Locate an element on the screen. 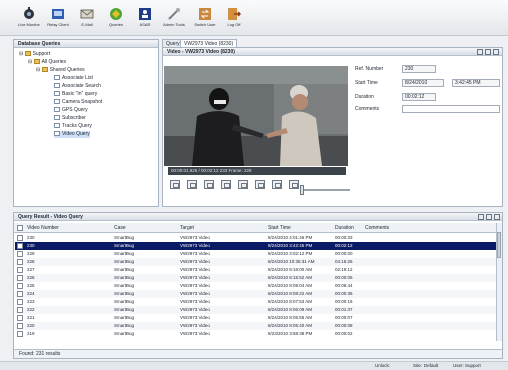  volume-slider-track is located at coordinates (325, 190).